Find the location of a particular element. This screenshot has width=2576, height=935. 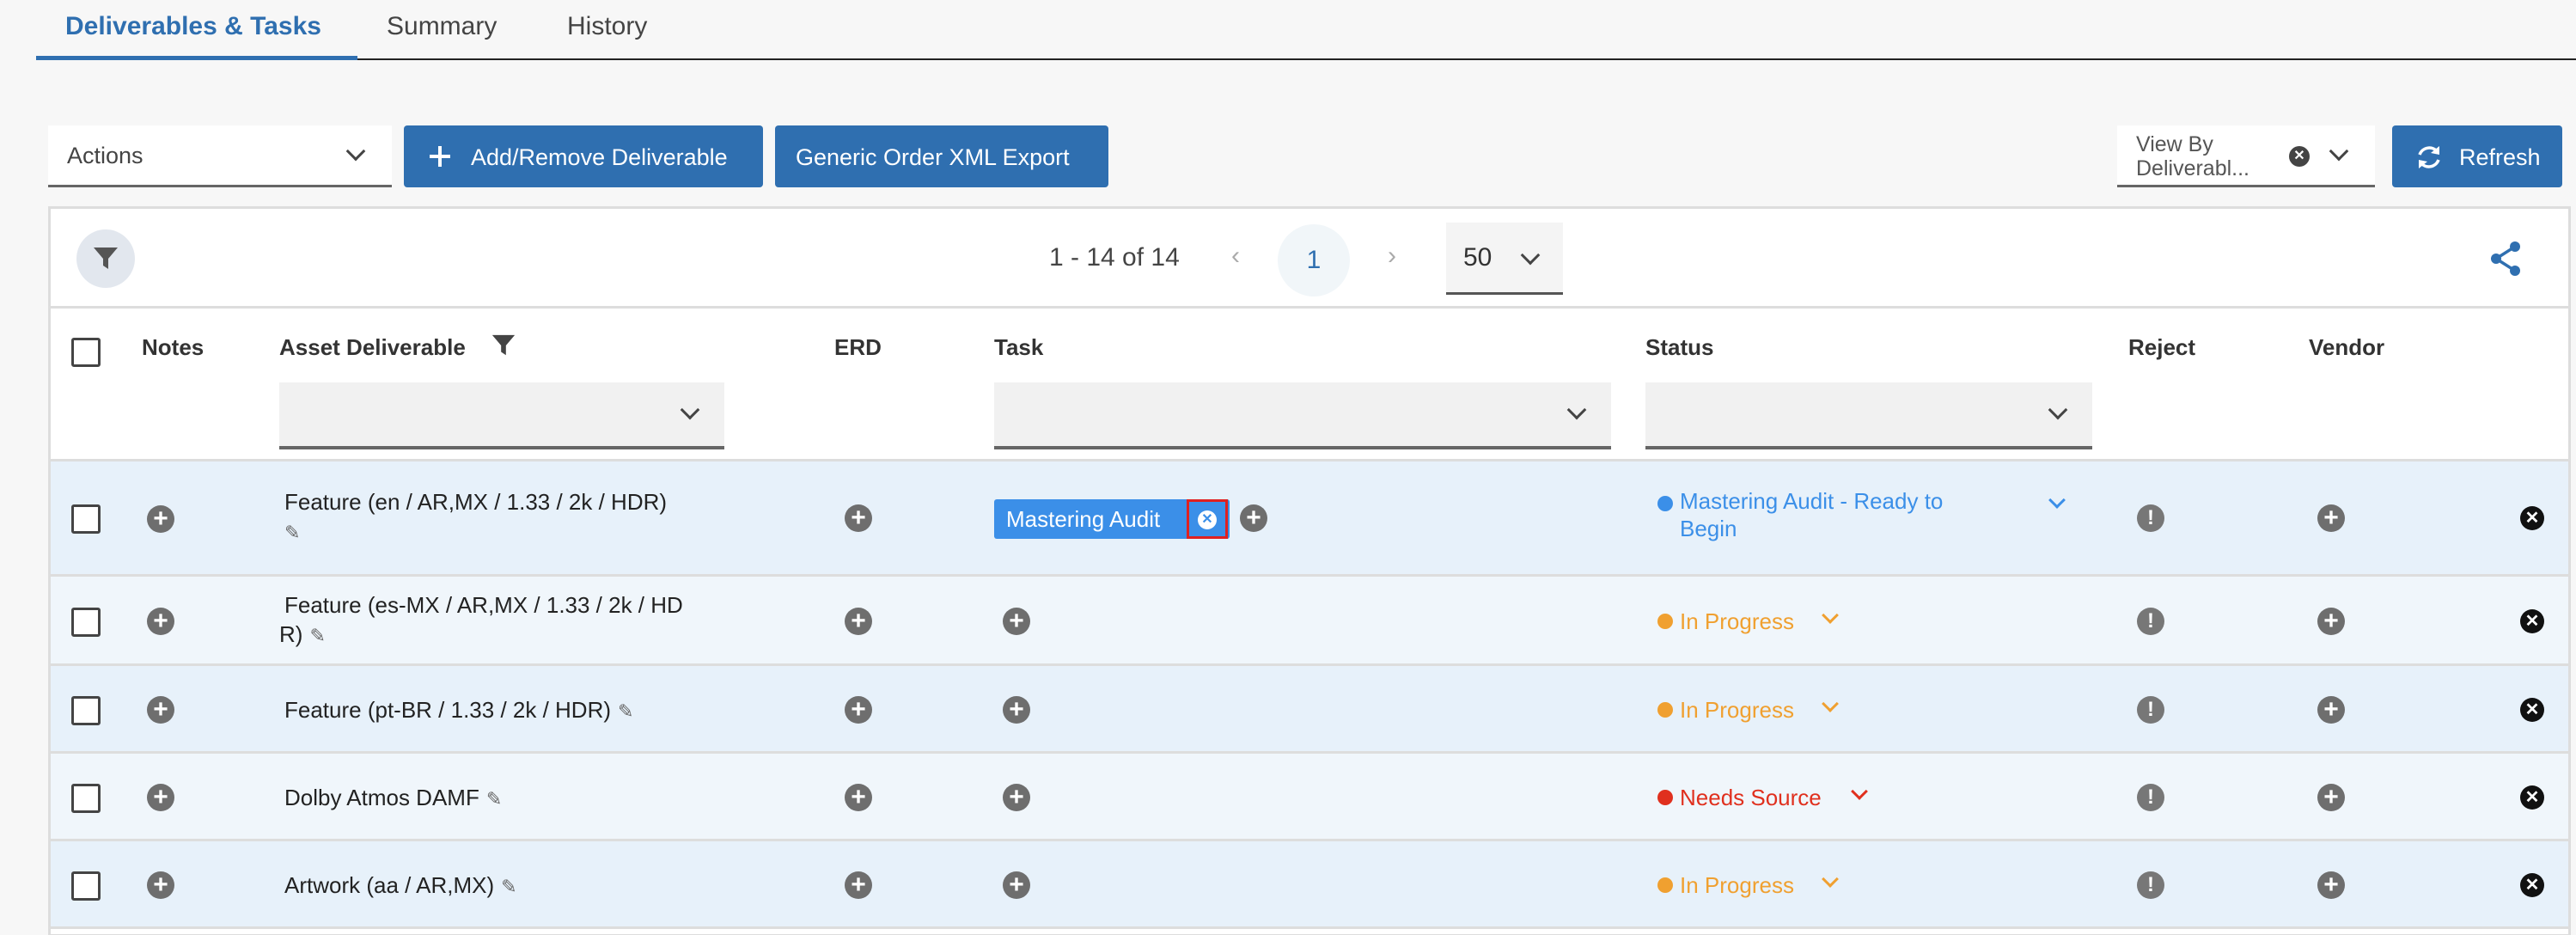

filter-toggle-button is located at coordinates (105, 258).